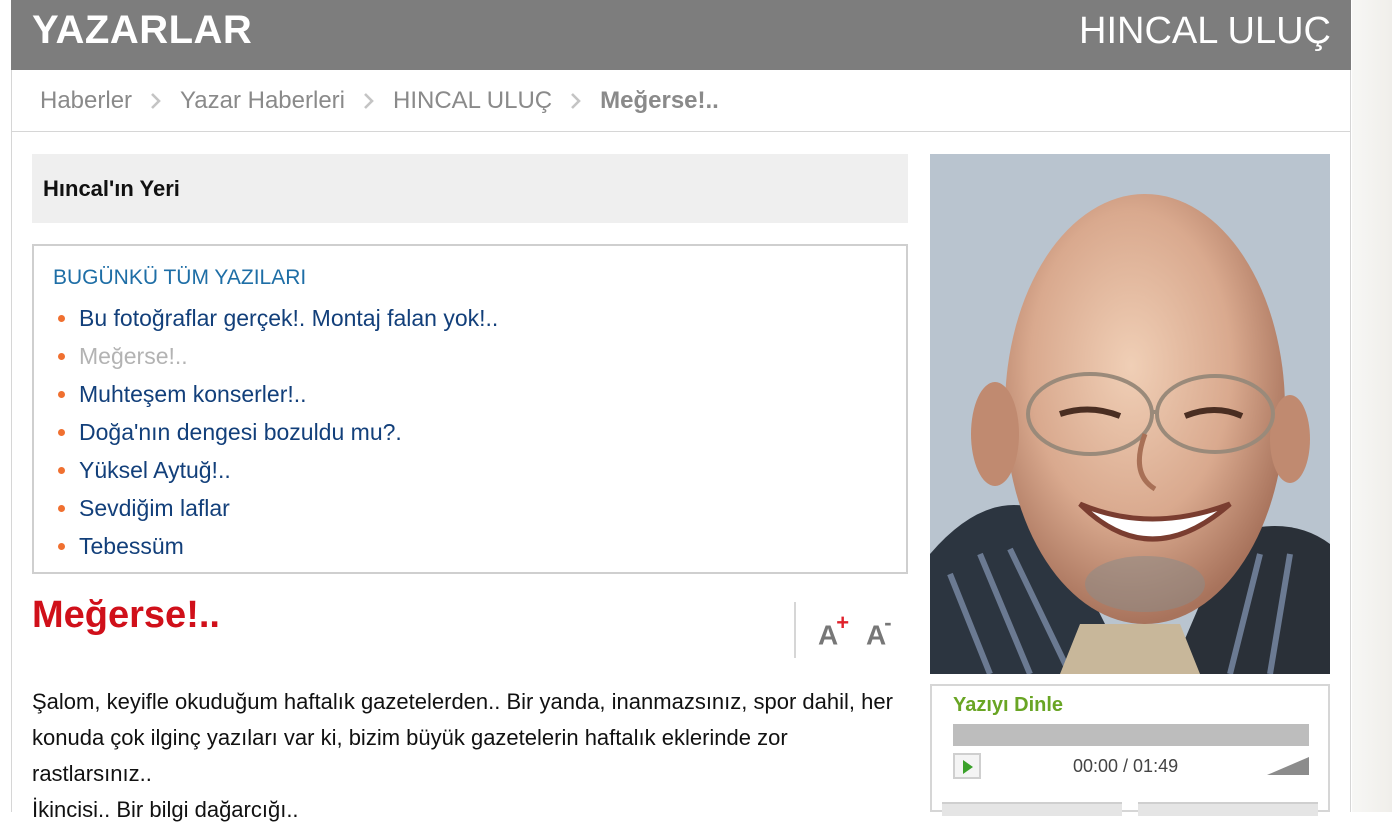 The width and height of the screenshot is (1392, 828). I want to click on article-paragraph: İkincisi.. Bir bilgi dağarcığı.., so click(165, 809).